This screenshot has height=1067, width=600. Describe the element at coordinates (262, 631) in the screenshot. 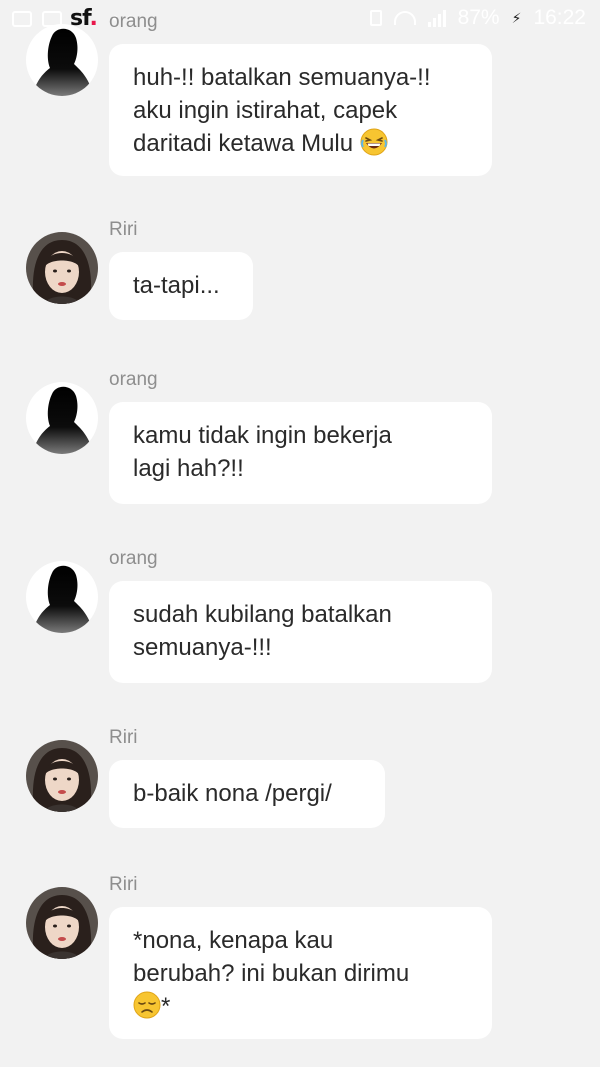

I see `message-text: sudah kubilang batalkan semuanya-!!!` at that location.